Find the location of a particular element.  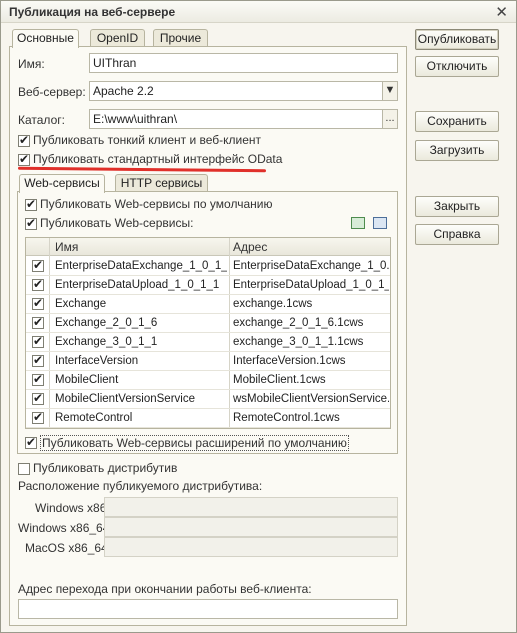

table-row: Exchange_3_0_1_1 exchange_3_0_1_1.1cws is located at coordinates (208, 342).